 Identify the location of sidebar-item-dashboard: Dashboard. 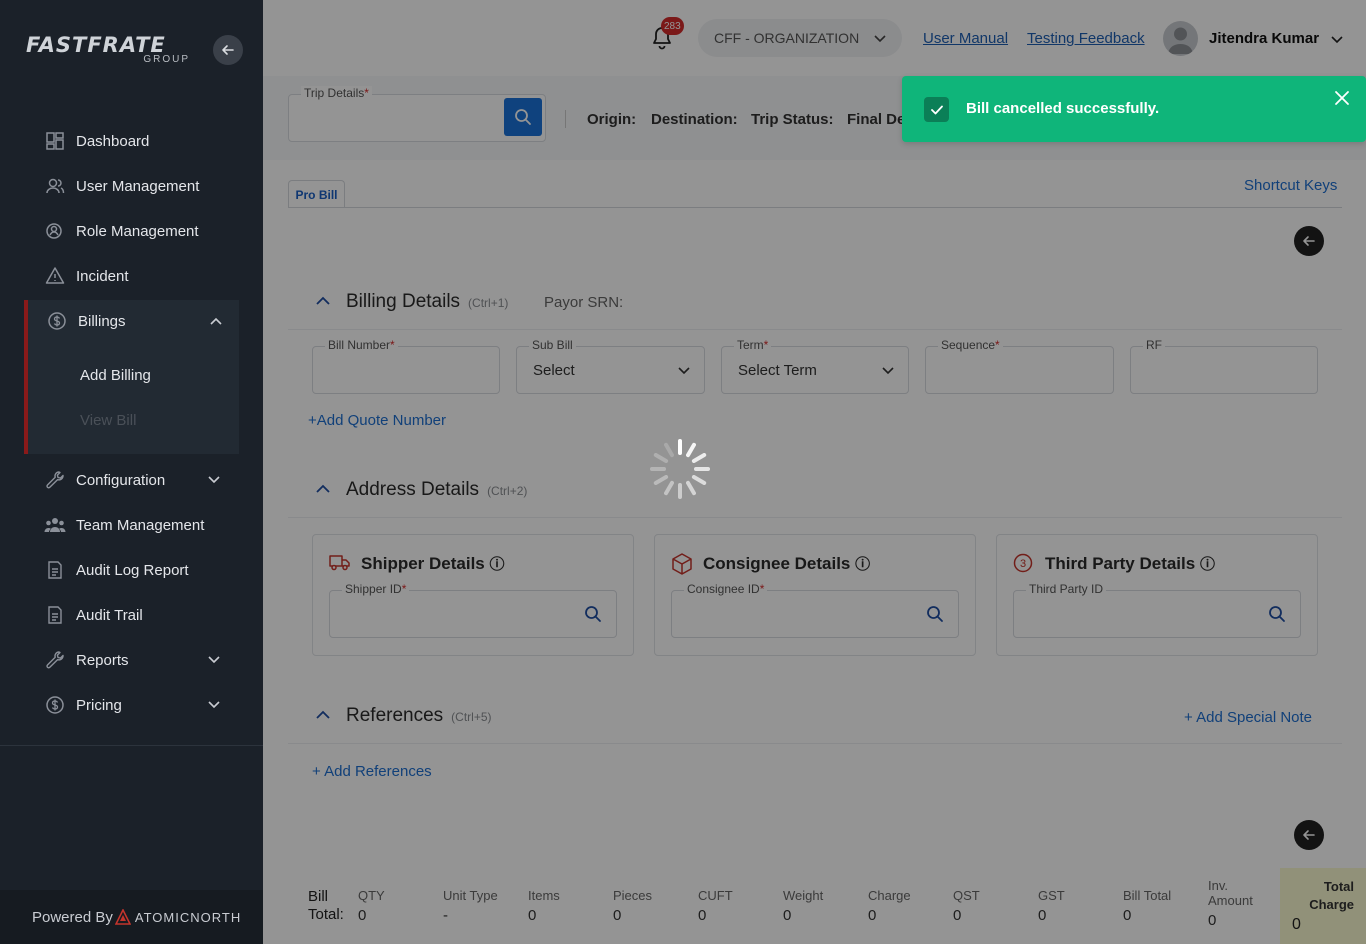
(139, 141).